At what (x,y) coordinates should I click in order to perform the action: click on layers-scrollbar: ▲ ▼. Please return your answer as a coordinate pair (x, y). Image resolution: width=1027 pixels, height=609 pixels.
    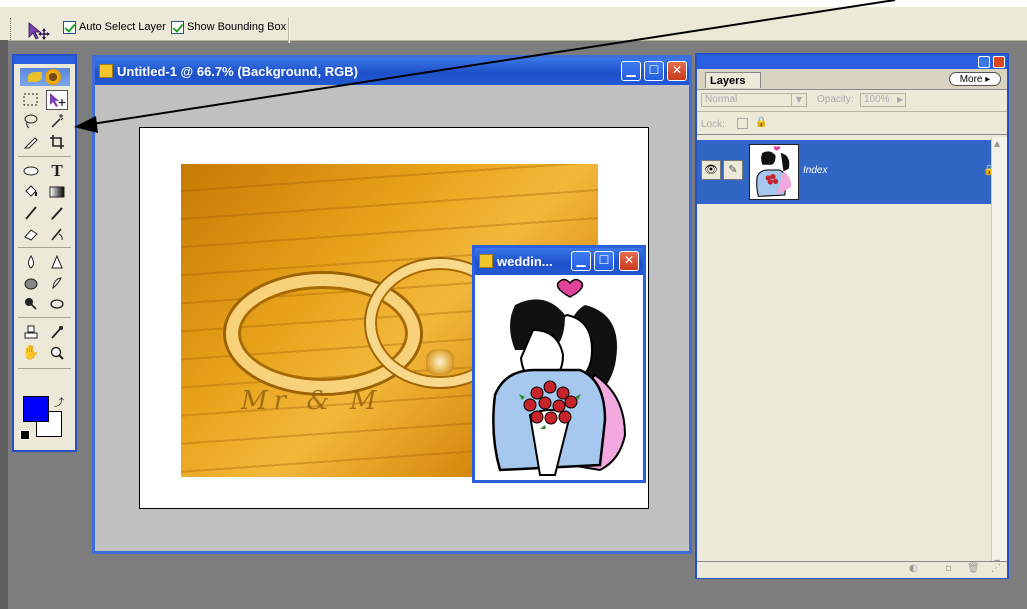
    Looking at the image, I should click on (999, 353).